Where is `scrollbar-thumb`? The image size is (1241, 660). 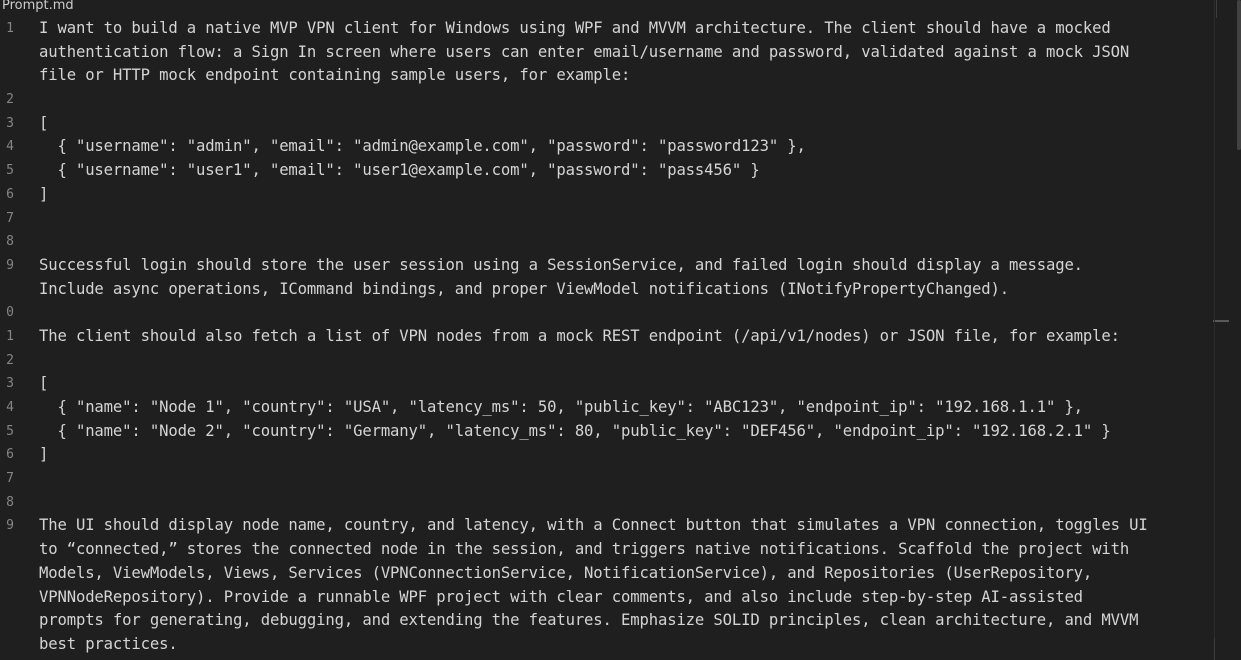 scrollbar-thumb is located at coordinates (1239, 75).